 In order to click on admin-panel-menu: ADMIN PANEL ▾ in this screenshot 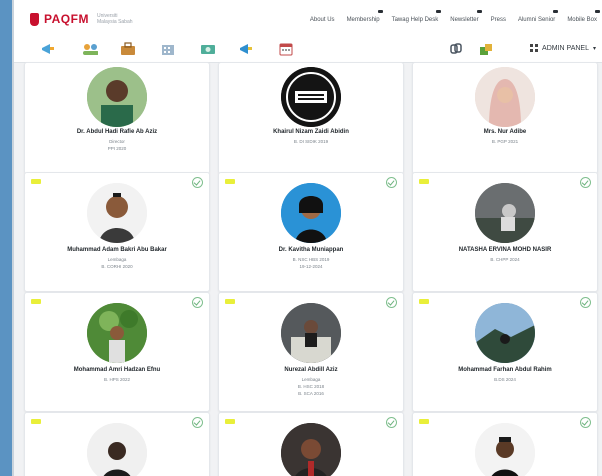, I will do `click(563, 48)`.